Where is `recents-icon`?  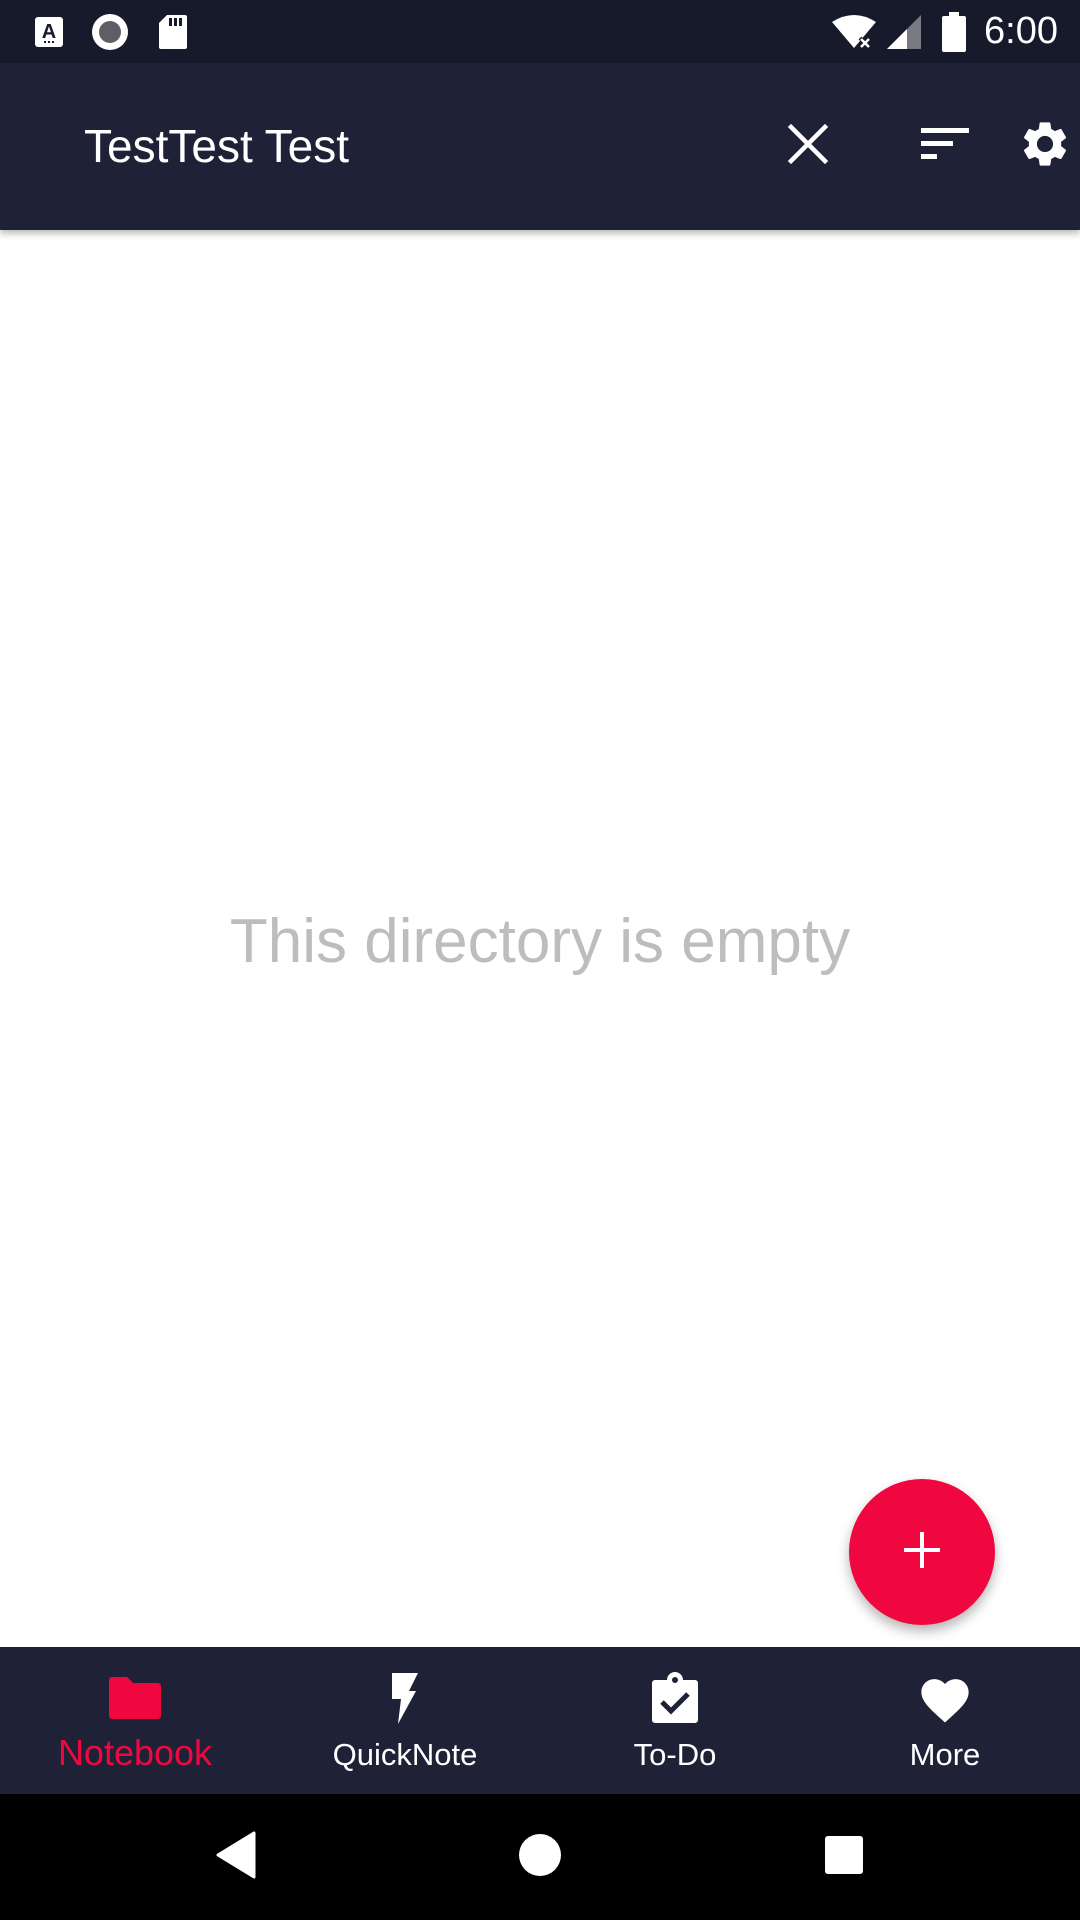
recents-icon is located at coordinates (844, 1857).